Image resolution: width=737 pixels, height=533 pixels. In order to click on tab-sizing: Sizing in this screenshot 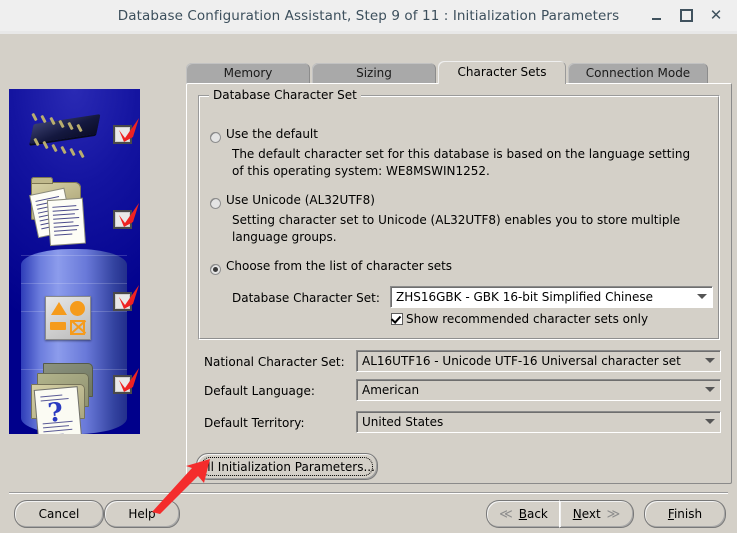, I will do `click(374, 73)`.